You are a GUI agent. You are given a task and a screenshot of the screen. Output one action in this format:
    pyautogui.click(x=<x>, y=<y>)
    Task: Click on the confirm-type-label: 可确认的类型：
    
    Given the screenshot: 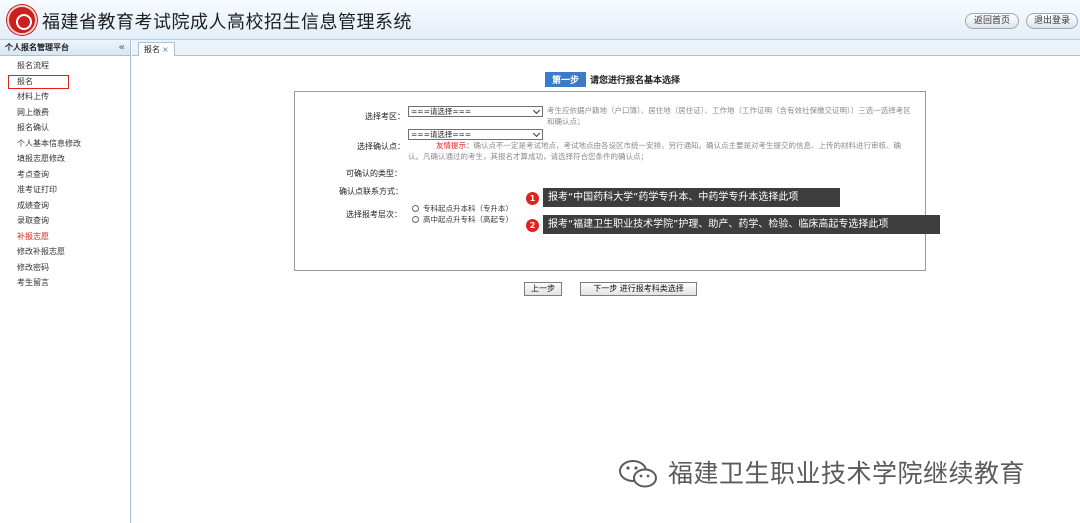 What is the action you would take?
    pyautogui.click(x=374, y=173)
    